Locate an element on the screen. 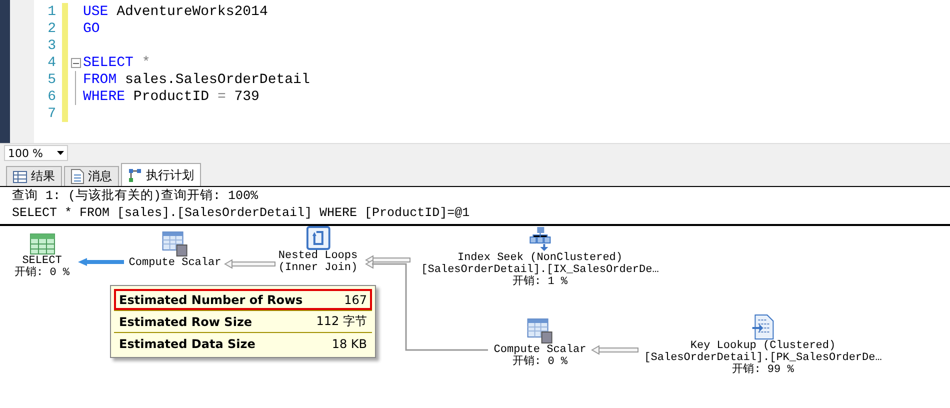 Image resolution: width=950 pixels, height=408 pixels. zoom-dropdown: 100 % is located at coordinates (36, 153).